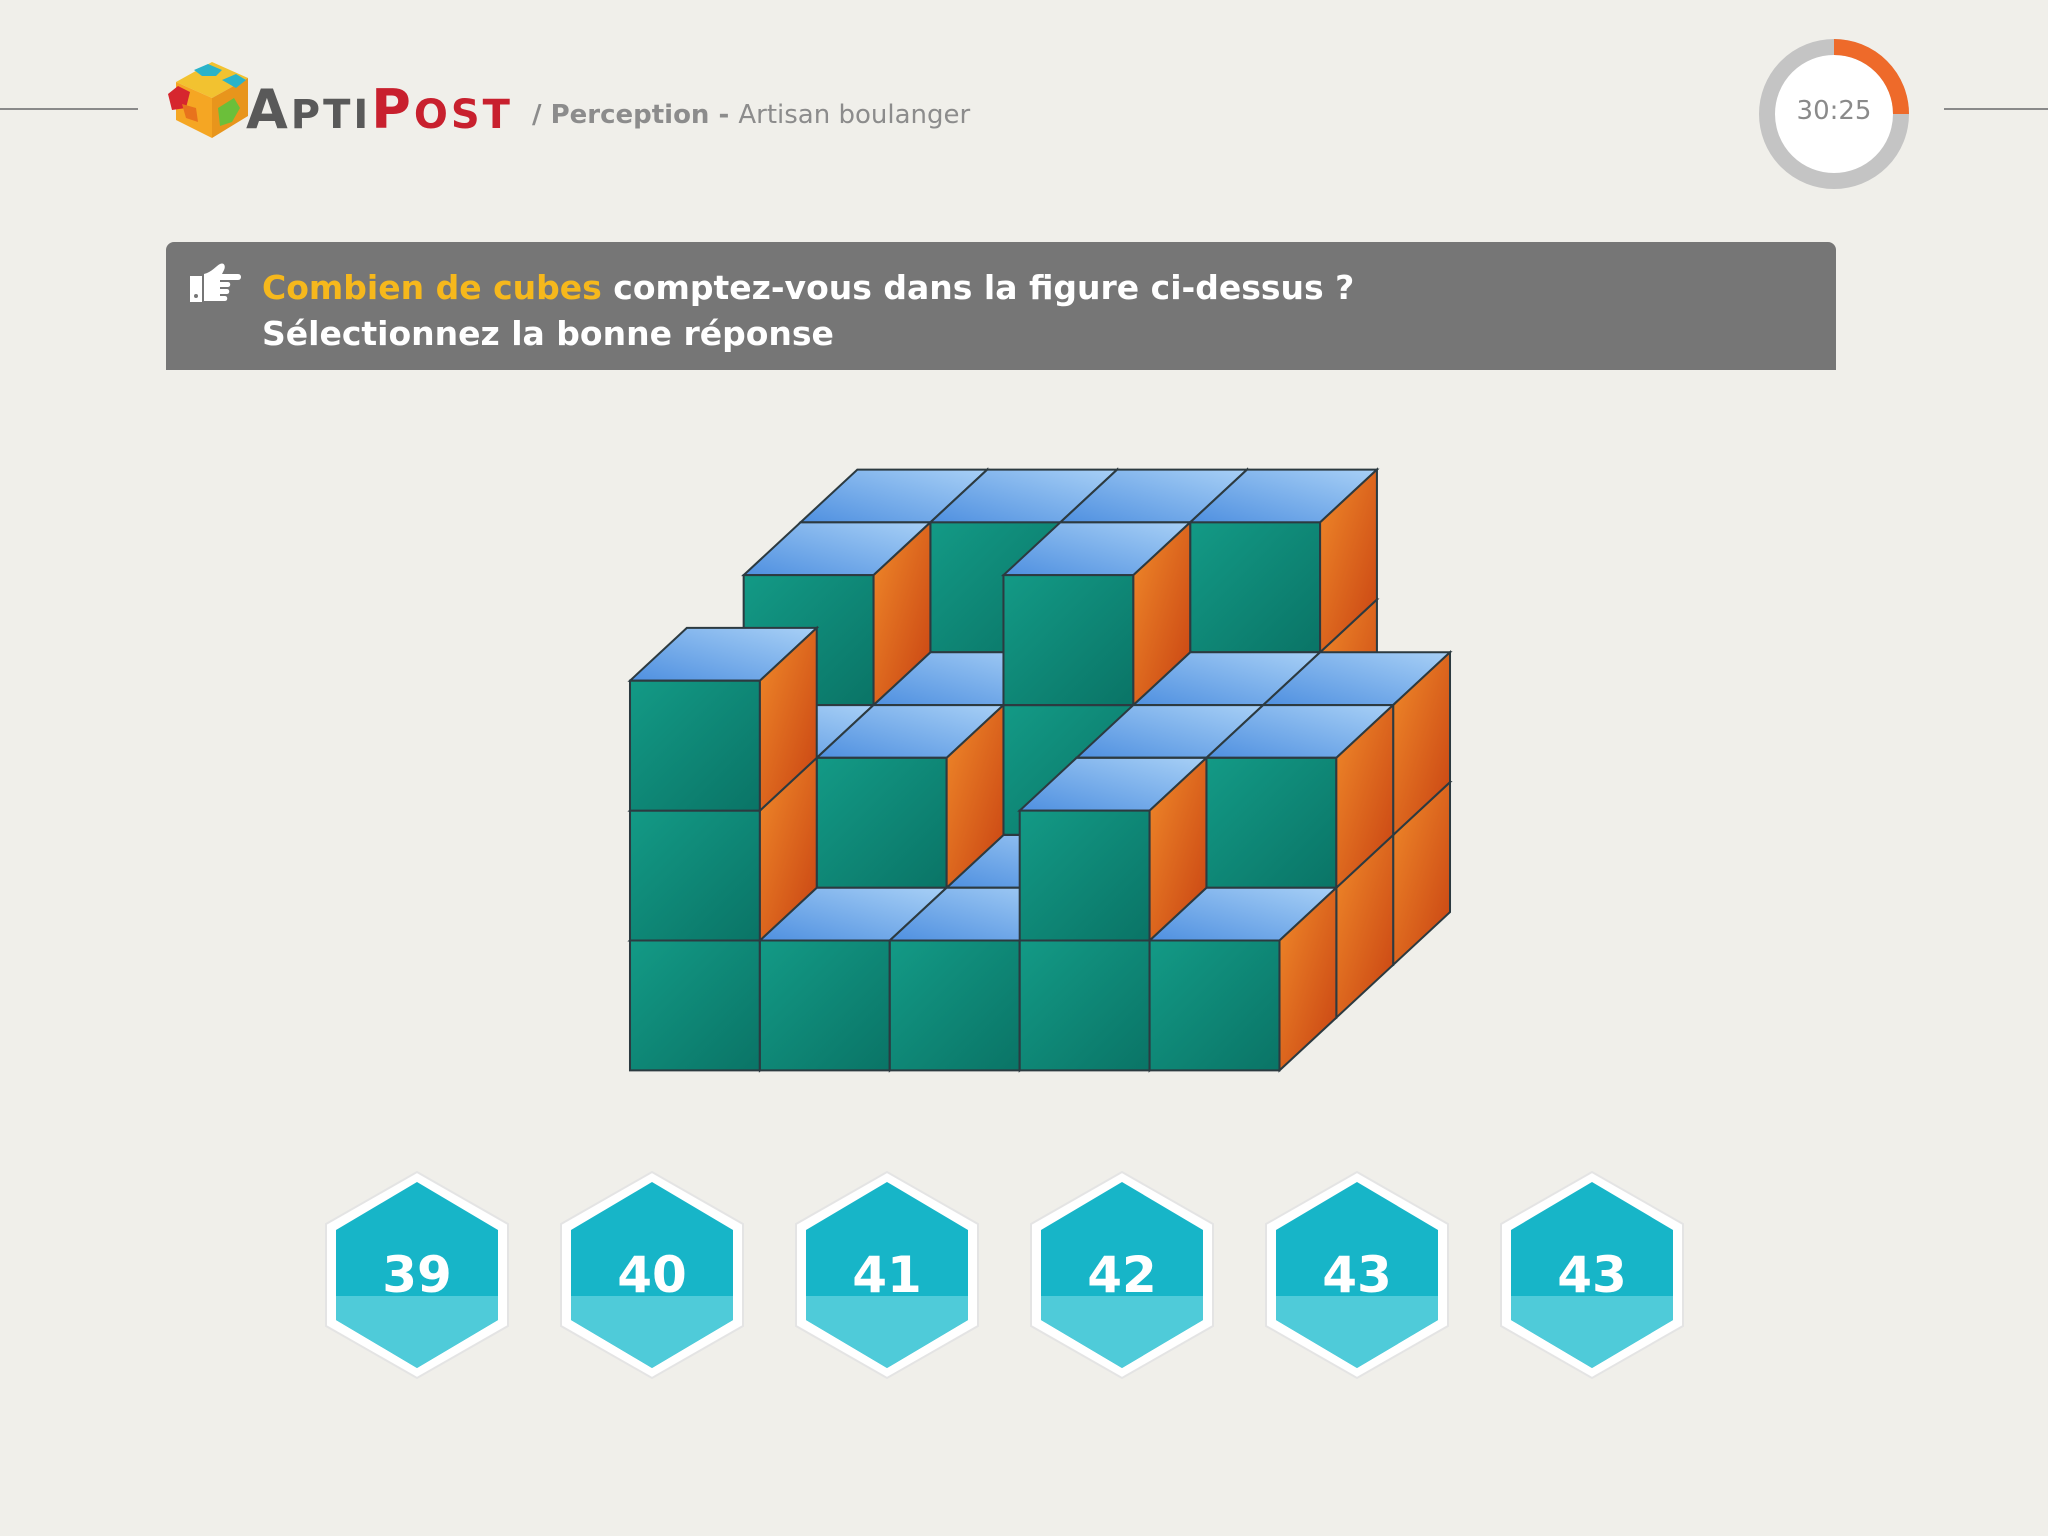  I want to click on brand-name: APTIPOST, so click(379, 109).